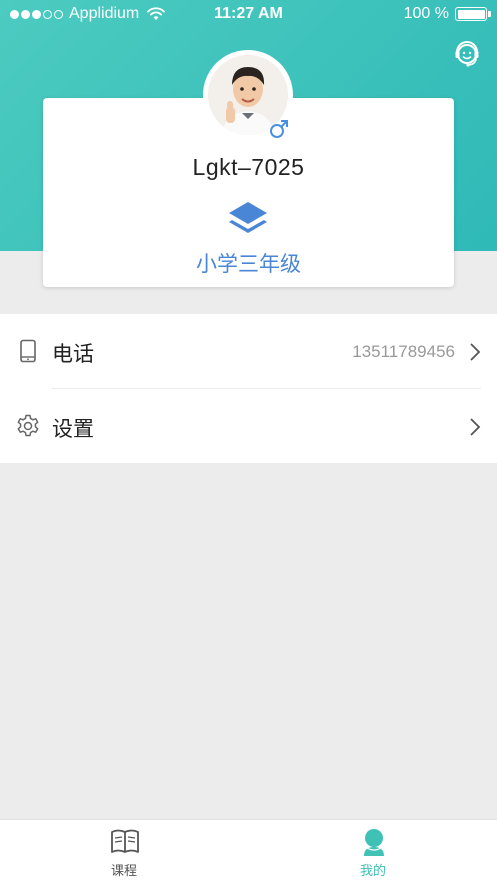 The image size is (497, 883). Describe the element at coordinates (374, 842) in the screenshot. I see `user-icon` at that location.